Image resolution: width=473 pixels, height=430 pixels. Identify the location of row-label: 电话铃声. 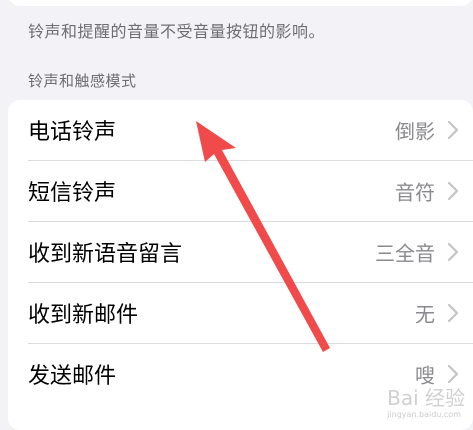
(72, 132).